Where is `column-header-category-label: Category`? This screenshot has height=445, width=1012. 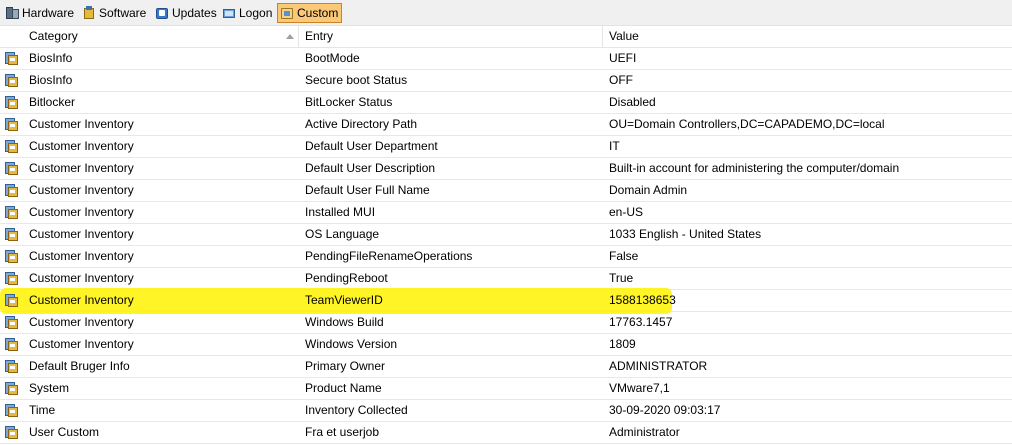
column-header-category-label: Category is located at coordinates (53, 36).